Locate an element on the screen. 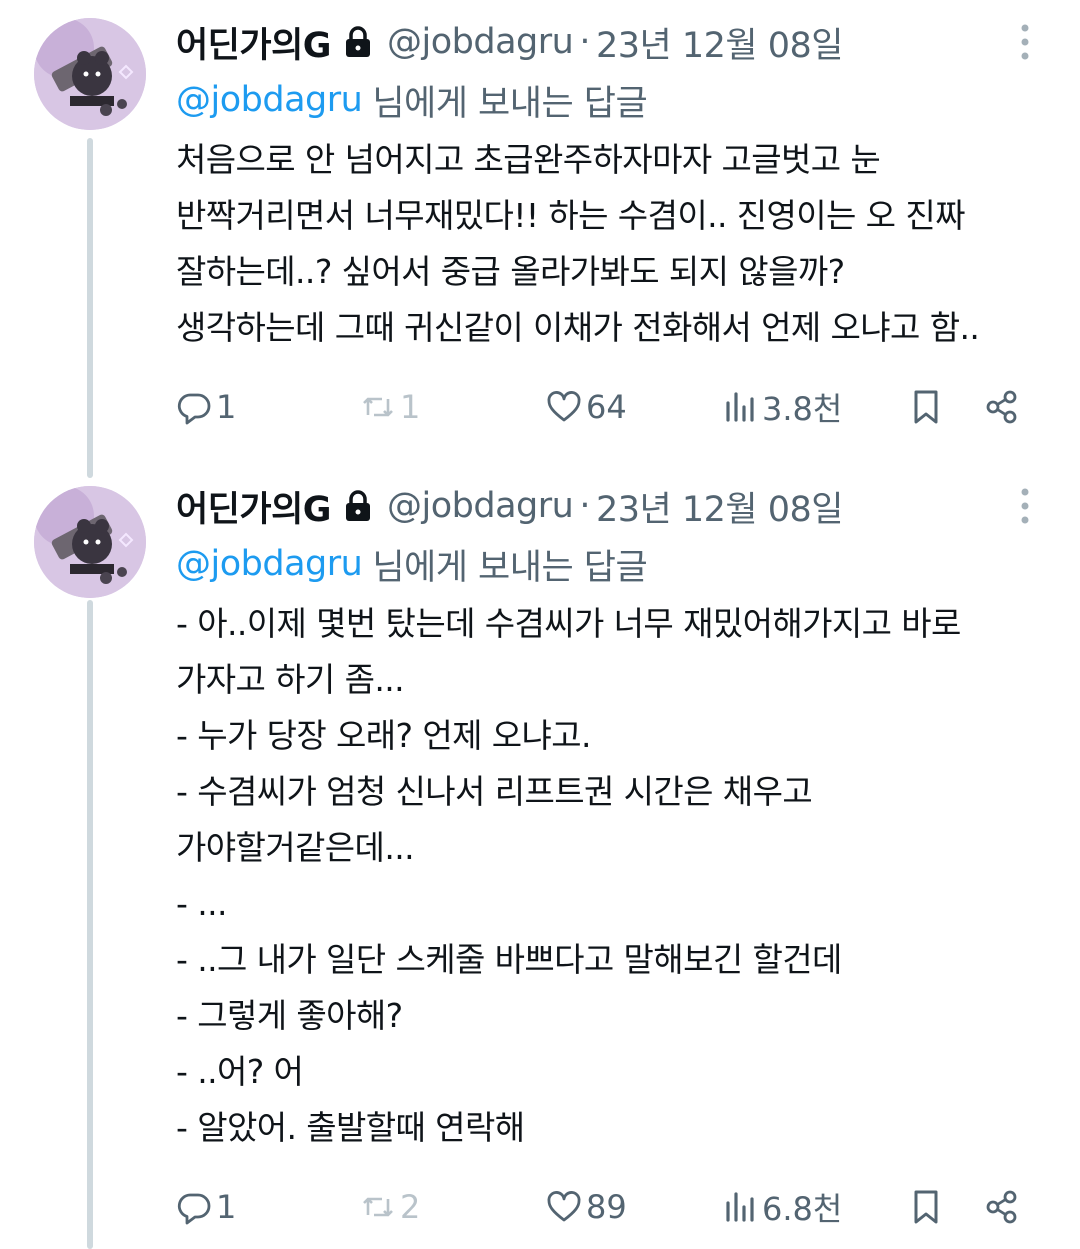 Image resolution: width=1080 pixels, height=1249 pixels. tweet-text-line: - ..어? 어 is located at coordinates (240, 1071).